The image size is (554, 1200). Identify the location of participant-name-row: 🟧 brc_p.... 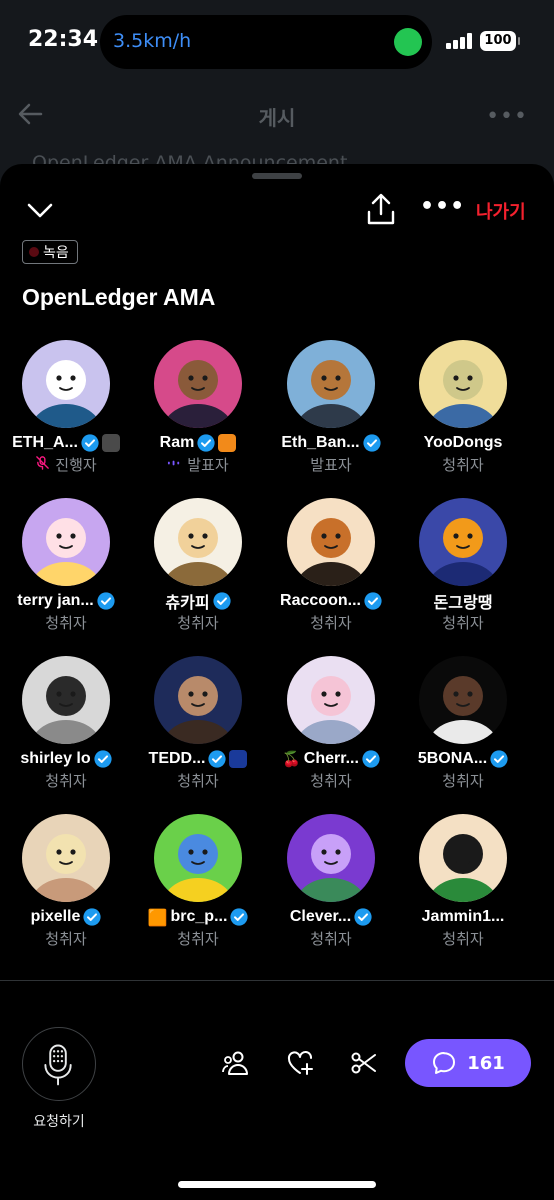
(198, 917).